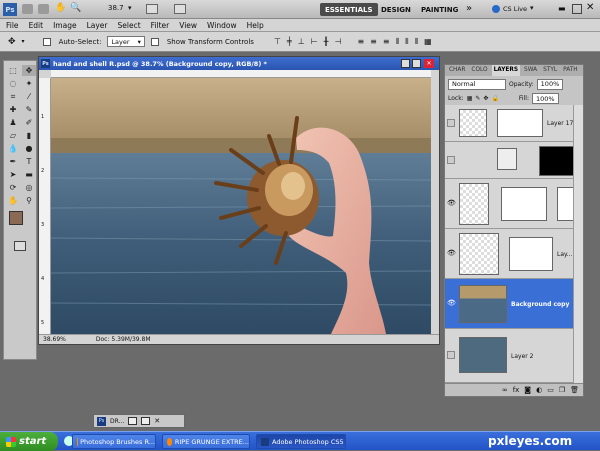 This screenshot has width=600, height=451. I want to click on brush-tool-icon: ✎, so click(29, 109).